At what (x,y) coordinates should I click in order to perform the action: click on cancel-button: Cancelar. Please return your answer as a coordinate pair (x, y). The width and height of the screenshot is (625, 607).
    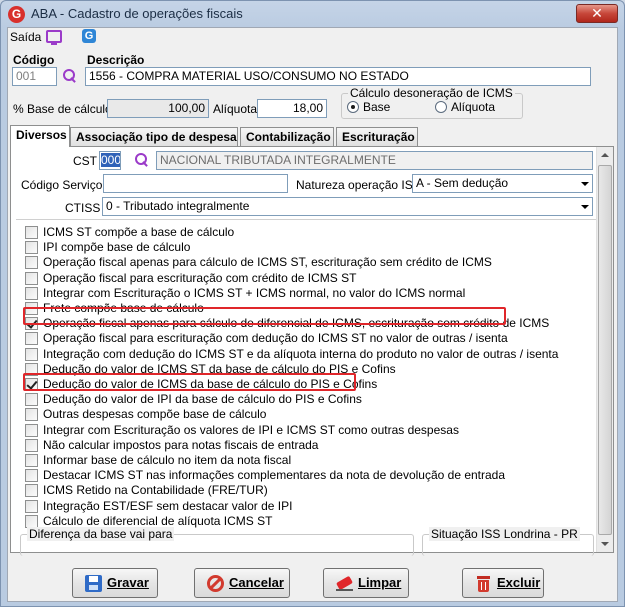
    Looking at the image, I should click on (242, 583).